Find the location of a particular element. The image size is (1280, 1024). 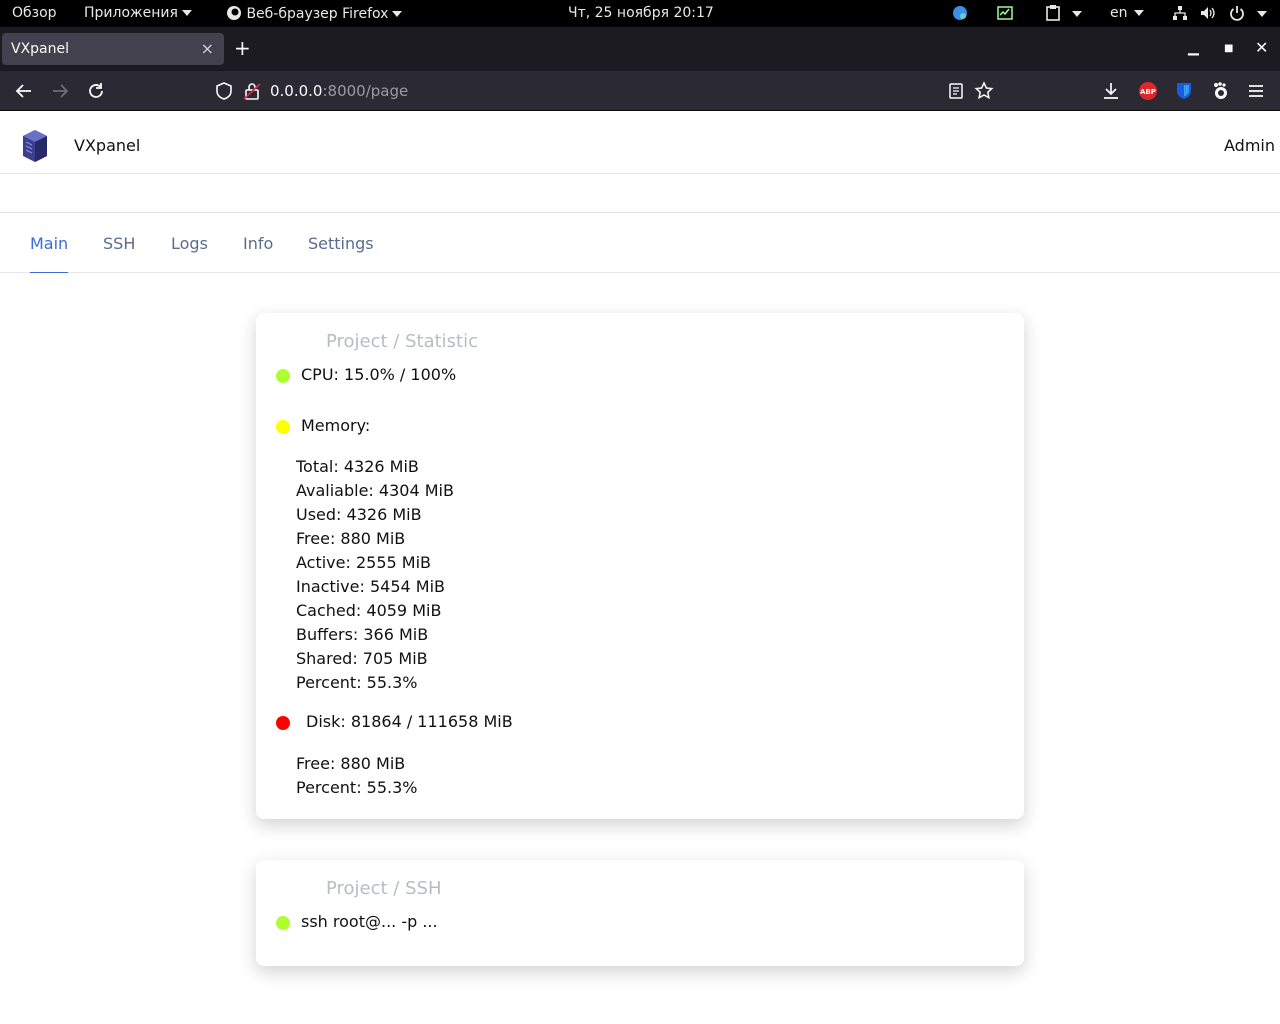

volume-icon is located at coordinates (1208, 13).